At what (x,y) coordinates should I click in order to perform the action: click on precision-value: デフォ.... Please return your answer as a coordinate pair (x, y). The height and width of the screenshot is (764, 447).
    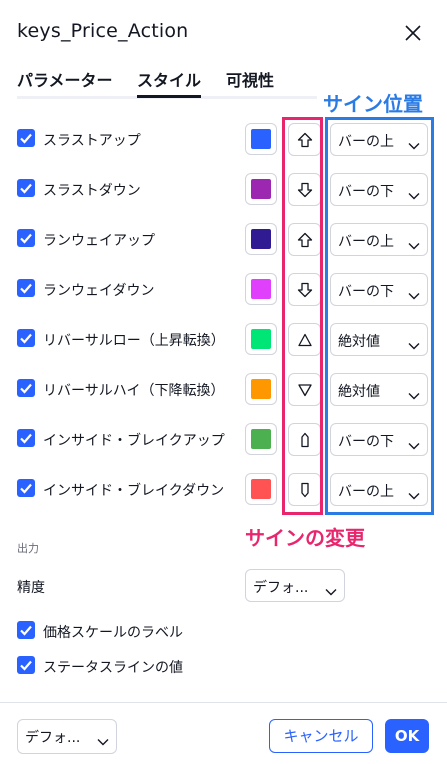
    Looking at the image, I should click on (281, 588).